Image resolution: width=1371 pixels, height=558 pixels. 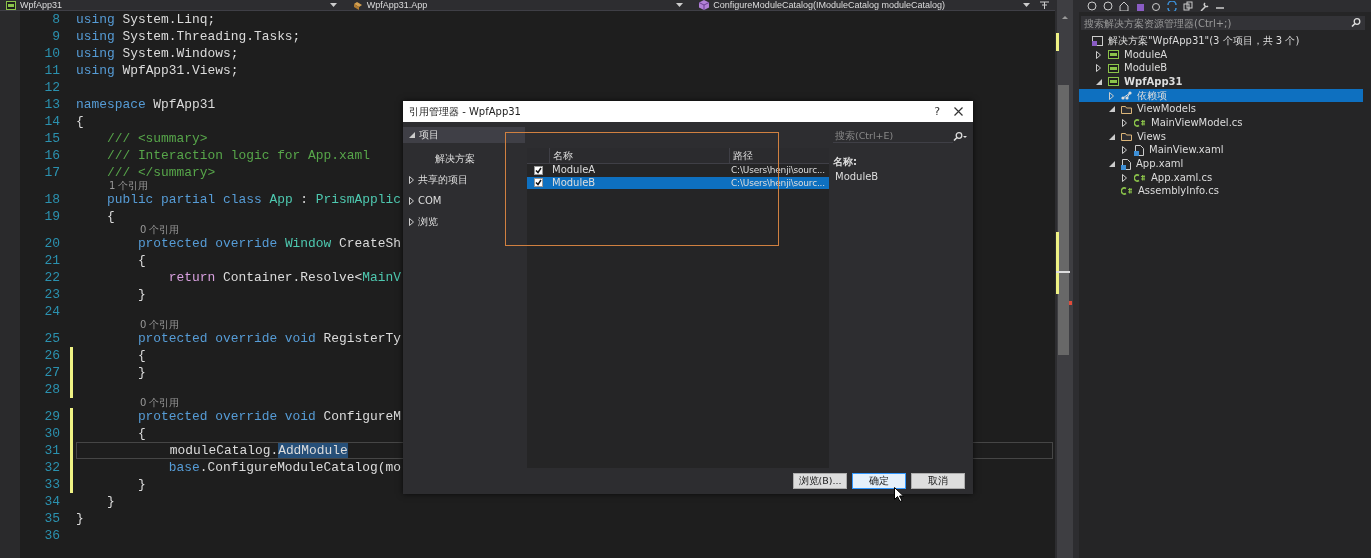 What do you see at coordinates (893, 136) in the screenshot?
I see `search-field: 搜索(Ctrl+E)` at bounding box center [893, 136].